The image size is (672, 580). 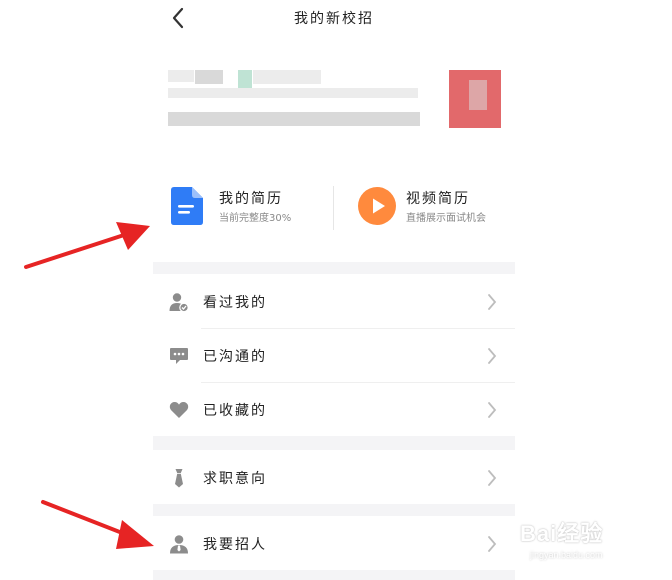 What do you see at coordinates (235, 479) in the screenshot?
I see `menu-row-label: 求职意向` at bounding box center [235, 479].